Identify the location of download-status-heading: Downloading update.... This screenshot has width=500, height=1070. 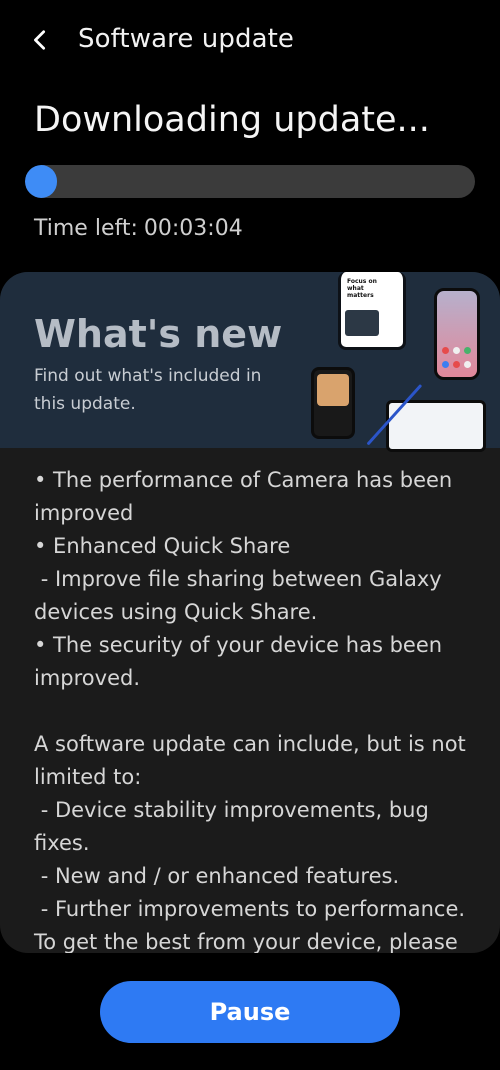
(232, 120).